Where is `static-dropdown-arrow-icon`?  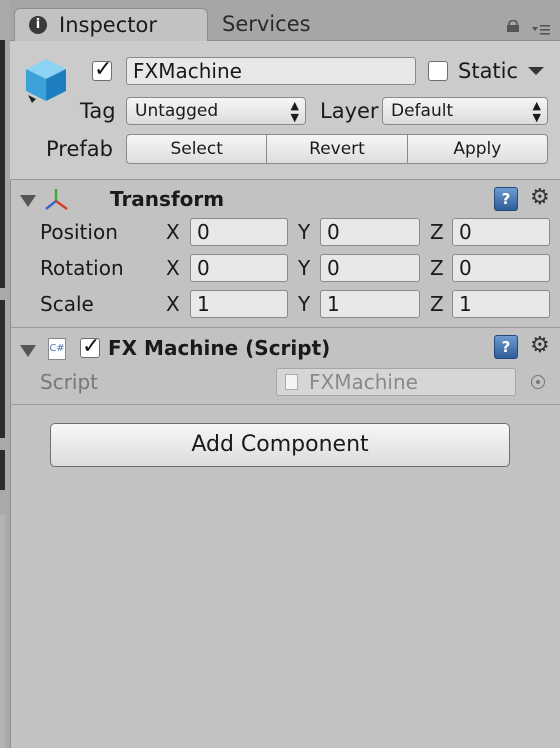 static-dropdown-arrow-icon is located at coordinates (536, 71).